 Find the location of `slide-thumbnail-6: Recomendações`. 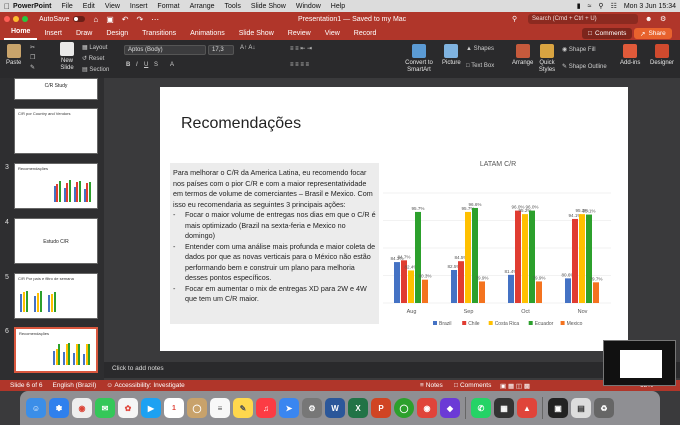

slide-thumbnail-6: Recomendações is located at coordinates (56, 350).